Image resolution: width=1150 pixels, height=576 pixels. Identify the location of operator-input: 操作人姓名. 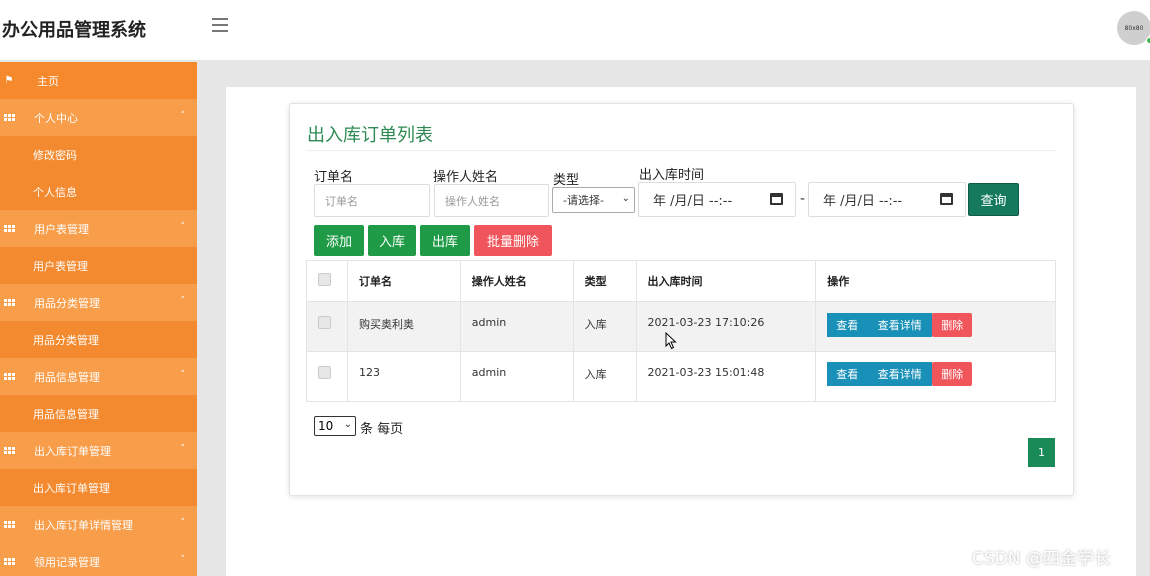
(491, 200).